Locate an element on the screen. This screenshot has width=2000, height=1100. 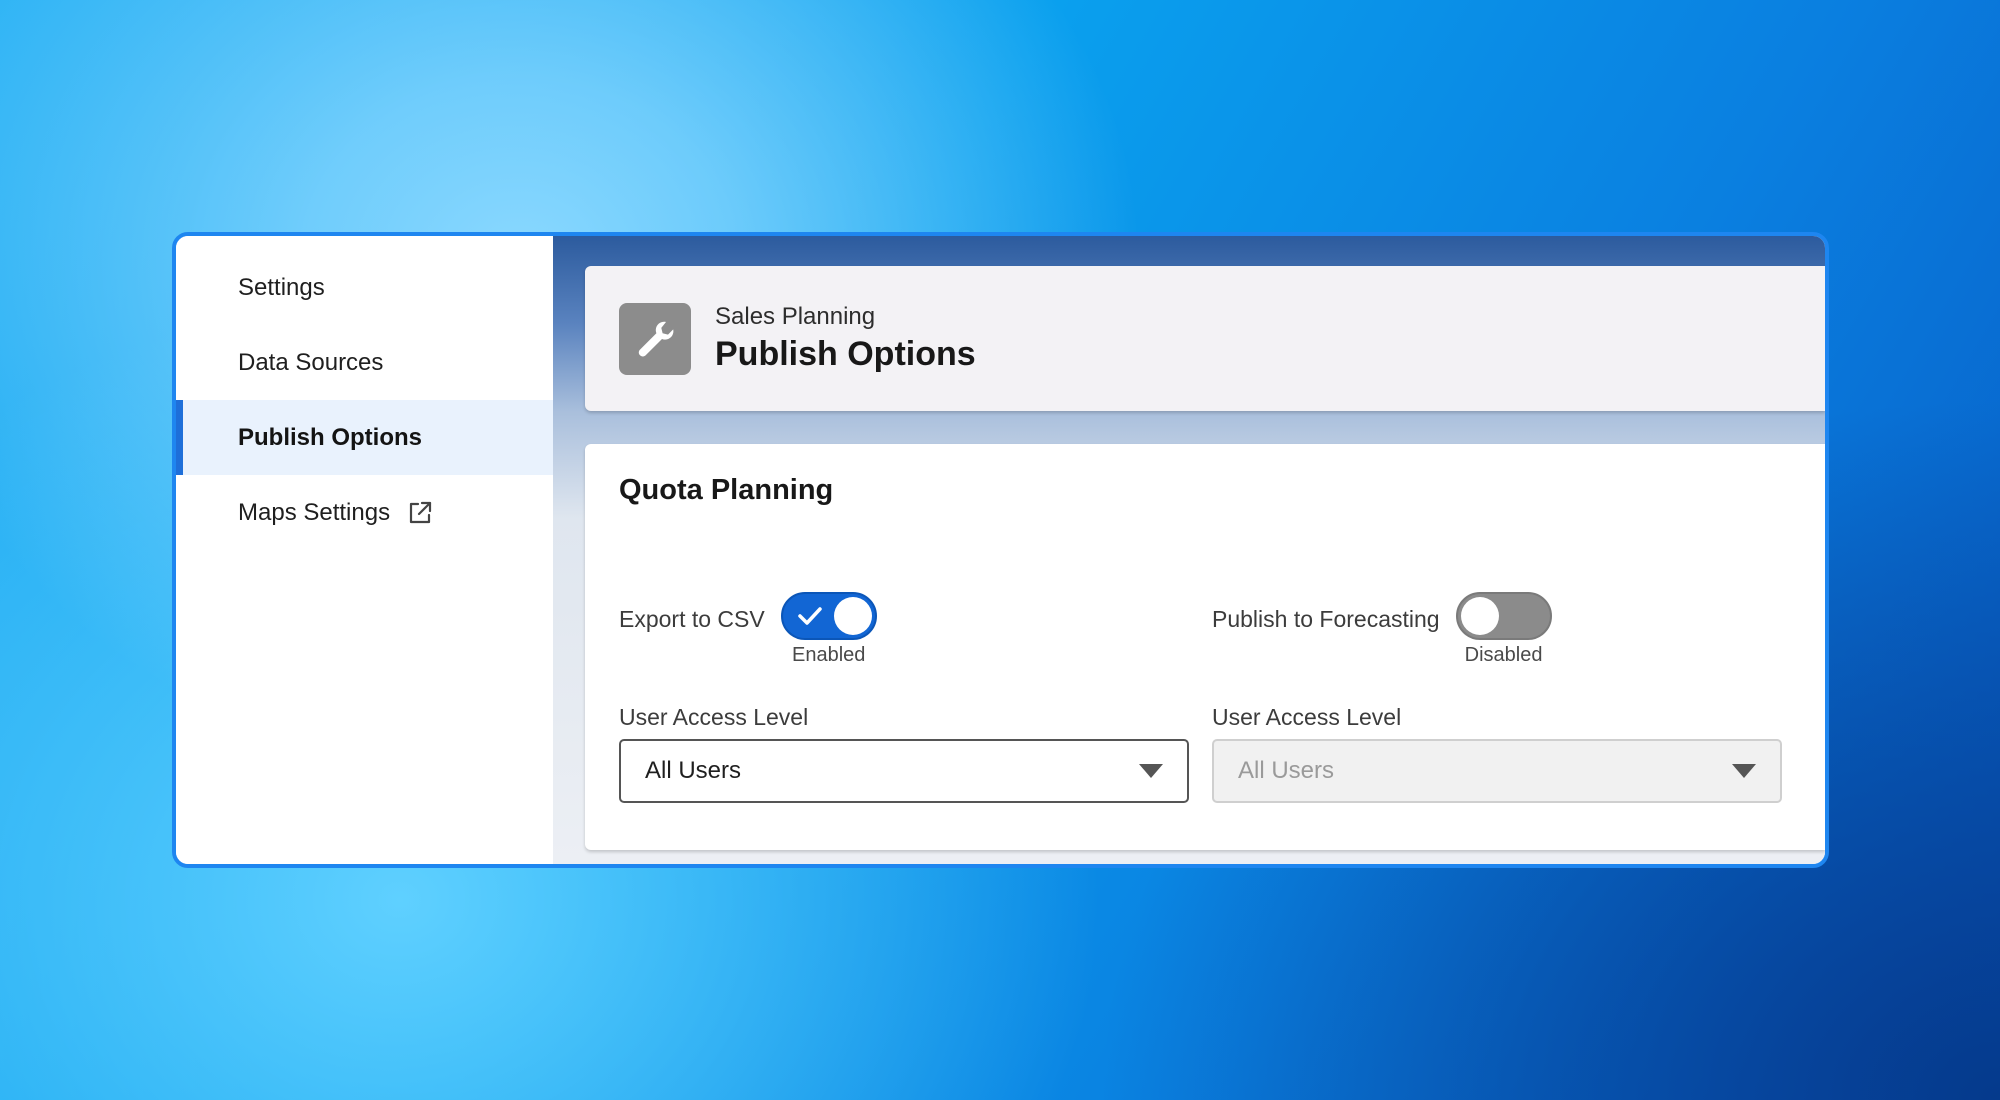
export-csv-status: Enabled is located at coordinates (829, 655).